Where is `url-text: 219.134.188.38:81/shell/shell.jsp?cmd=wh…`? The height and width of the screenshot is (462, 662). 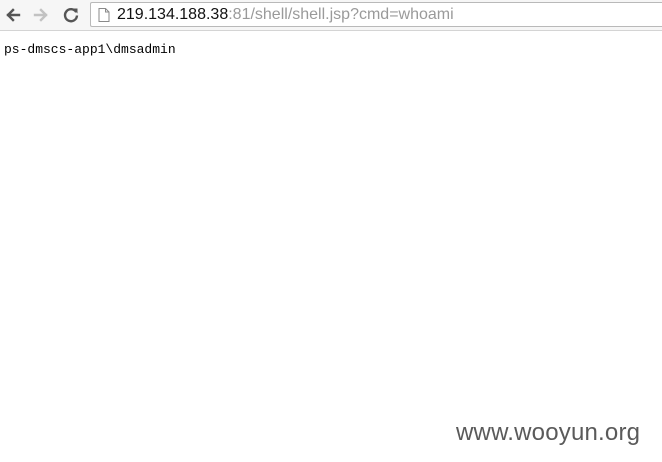
url-text: 219.134.188.38:81/shell/shell.jsp?cmd=wh… is located at coordinates (285, 15).